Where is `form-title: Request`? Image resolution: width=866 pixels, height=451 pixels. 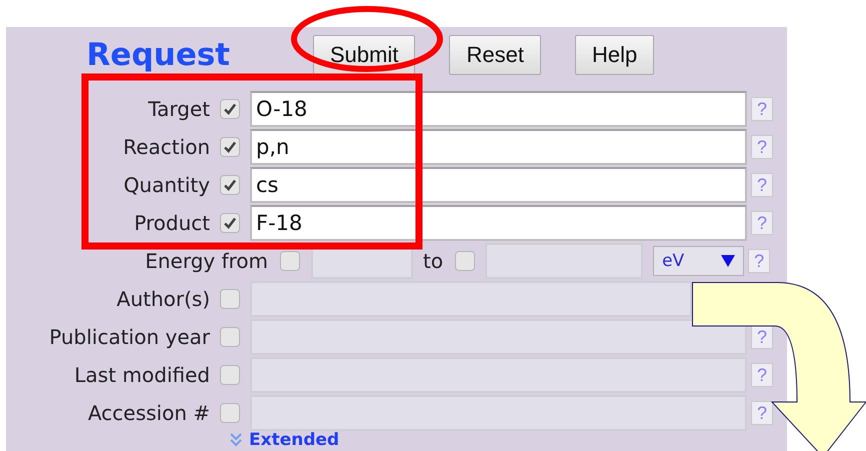
form-title: Request is located at coordinates (158, 55).